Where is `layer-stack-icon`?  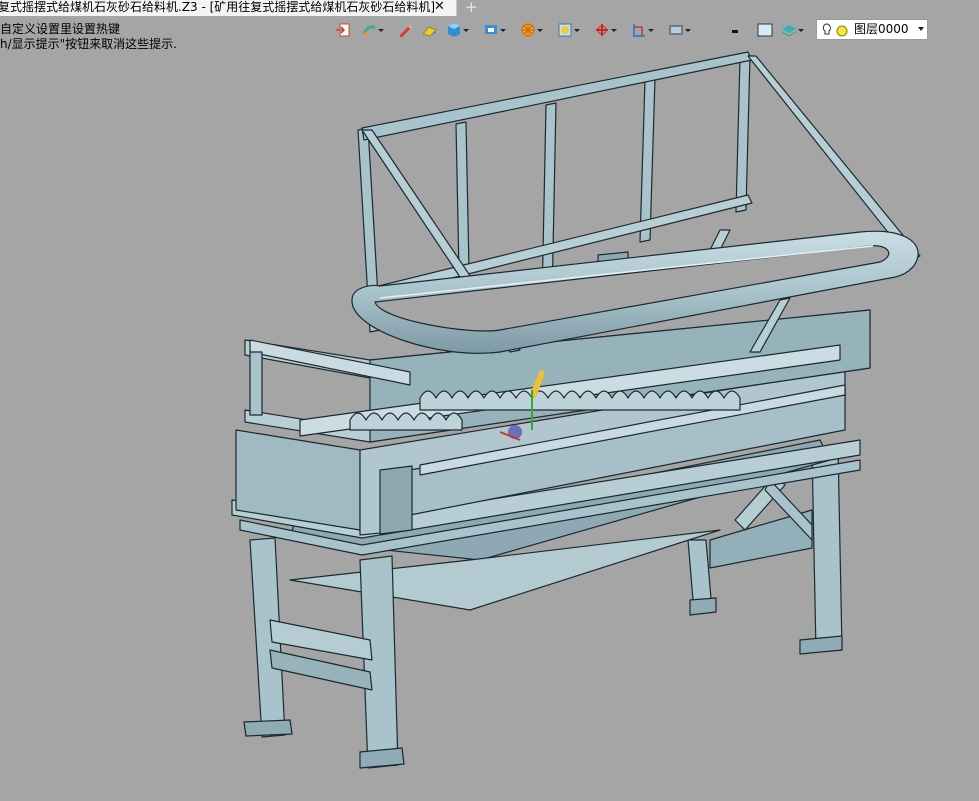
layer-stack-icon is located at coordinates (789, 31).